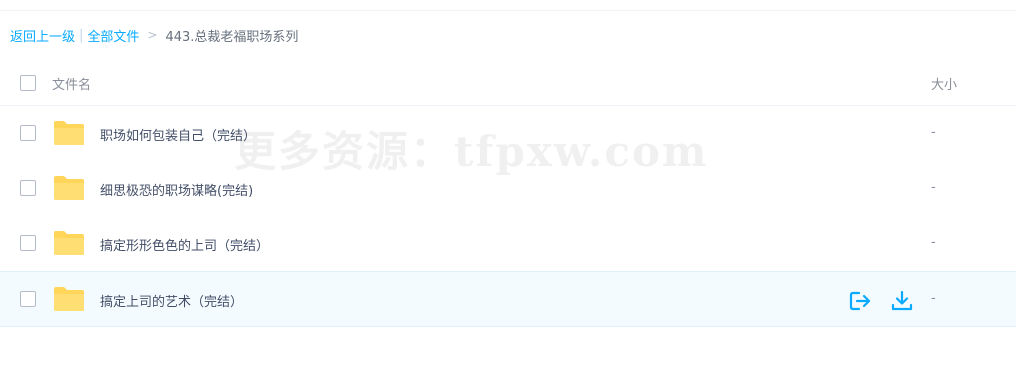  What do you see at coordinates (178, 134) in the screenshot?
I see `file-name: 职场如何包装自己（完结）` at bounding box center [178, 134].